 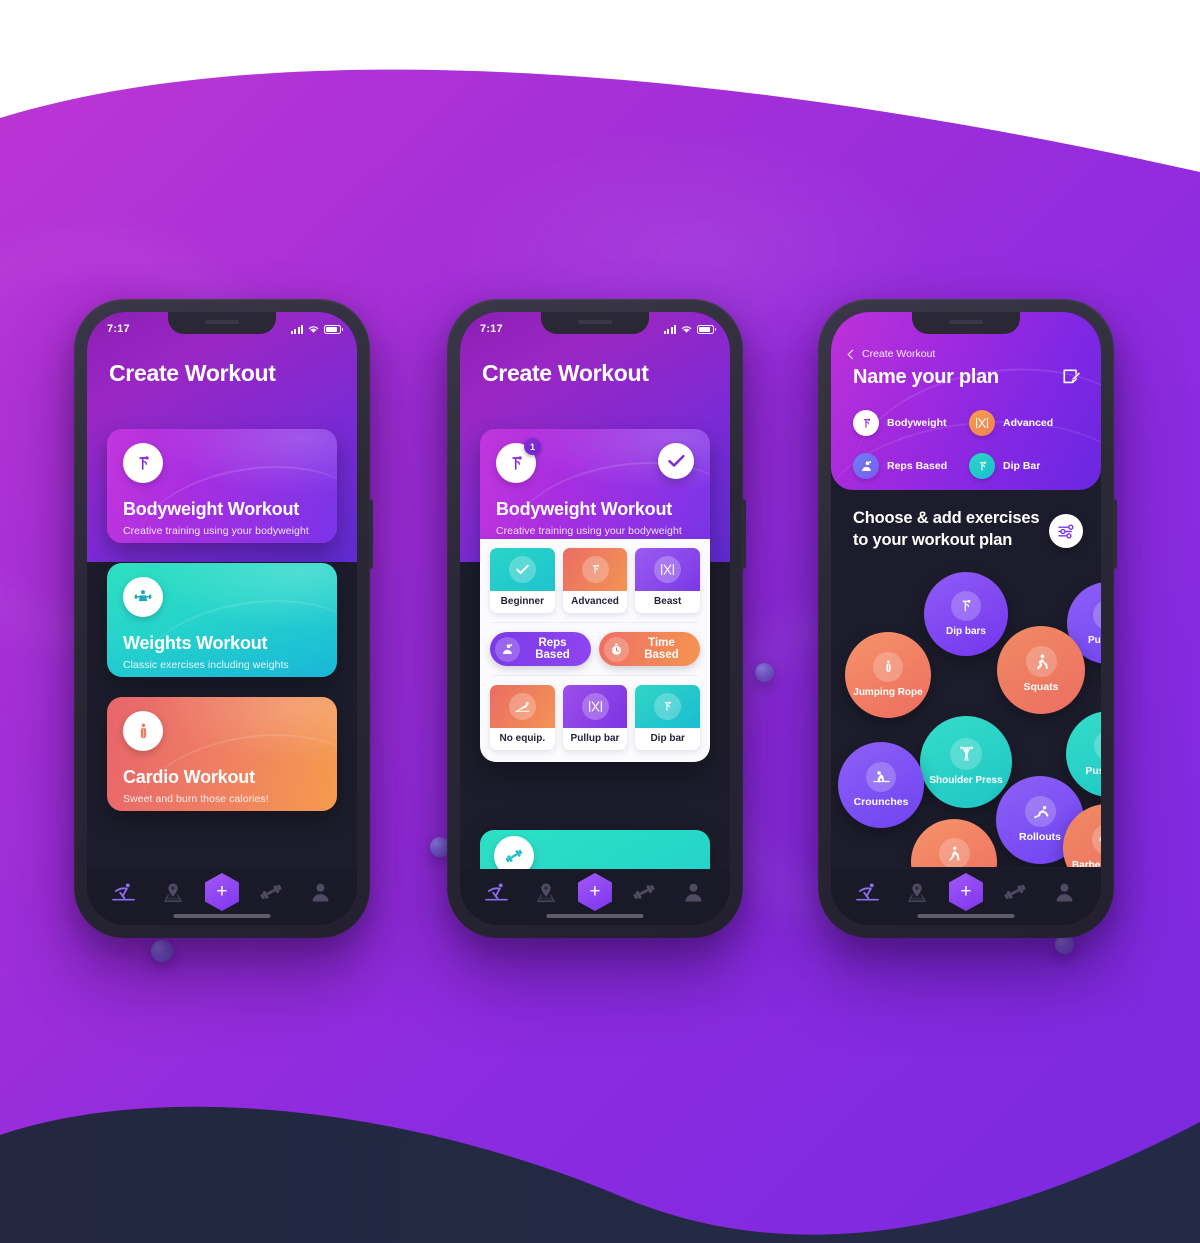 I want to click on tile-label: Beginner, so click(x=522, y=601).